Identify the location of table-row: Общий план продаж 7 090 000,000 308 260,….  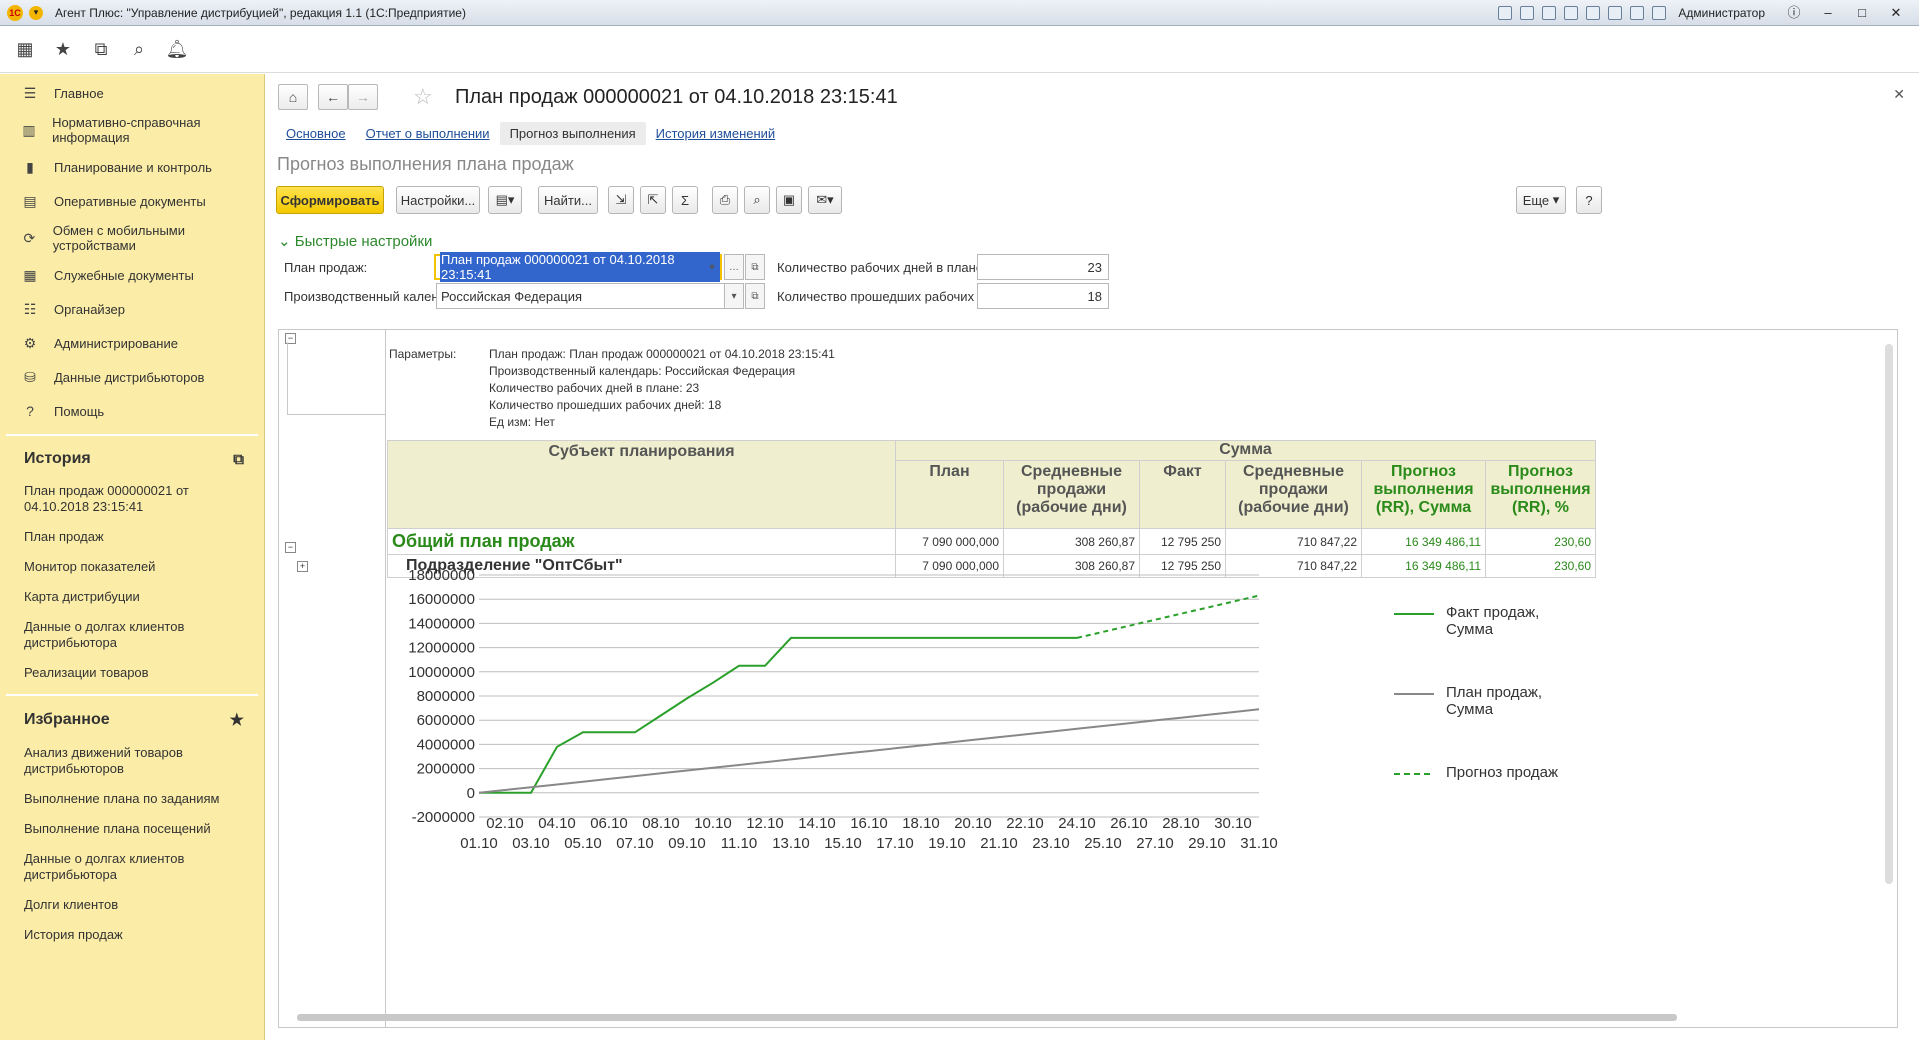
(991, 541).